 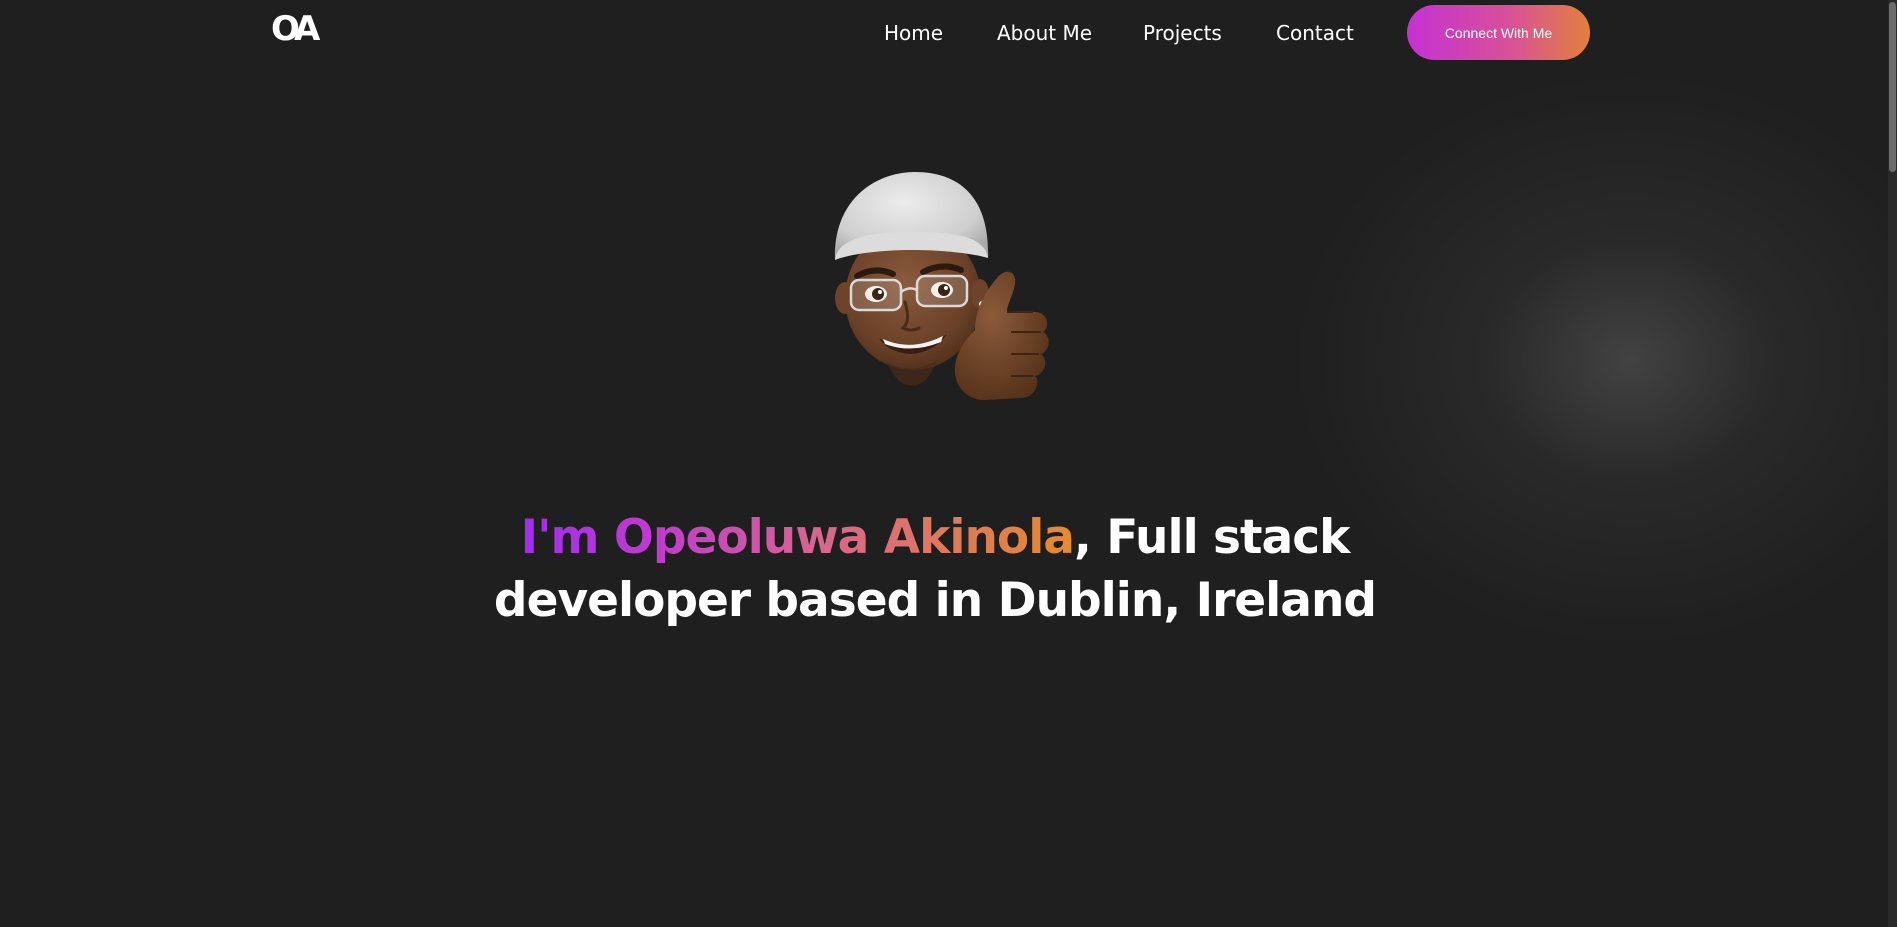 What do you see at coordinates (1892, 87) in the screenshot?
I see `scrollbar-thumb` at bounding box center [1892, 87].